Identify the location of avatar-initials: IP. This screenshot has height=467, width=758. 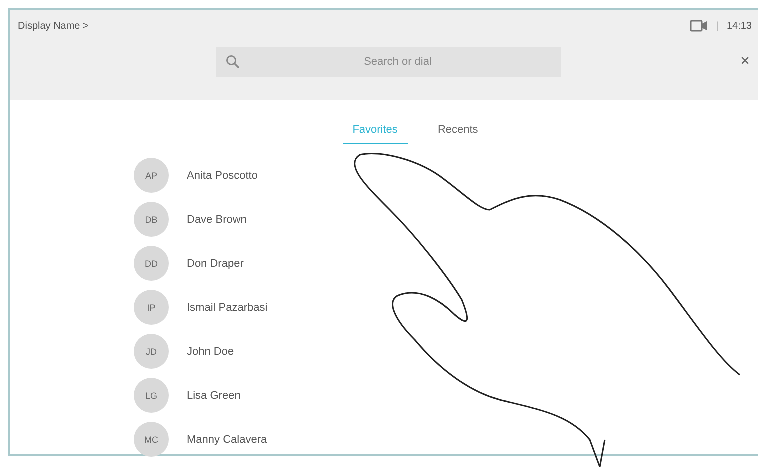
(151, 307).